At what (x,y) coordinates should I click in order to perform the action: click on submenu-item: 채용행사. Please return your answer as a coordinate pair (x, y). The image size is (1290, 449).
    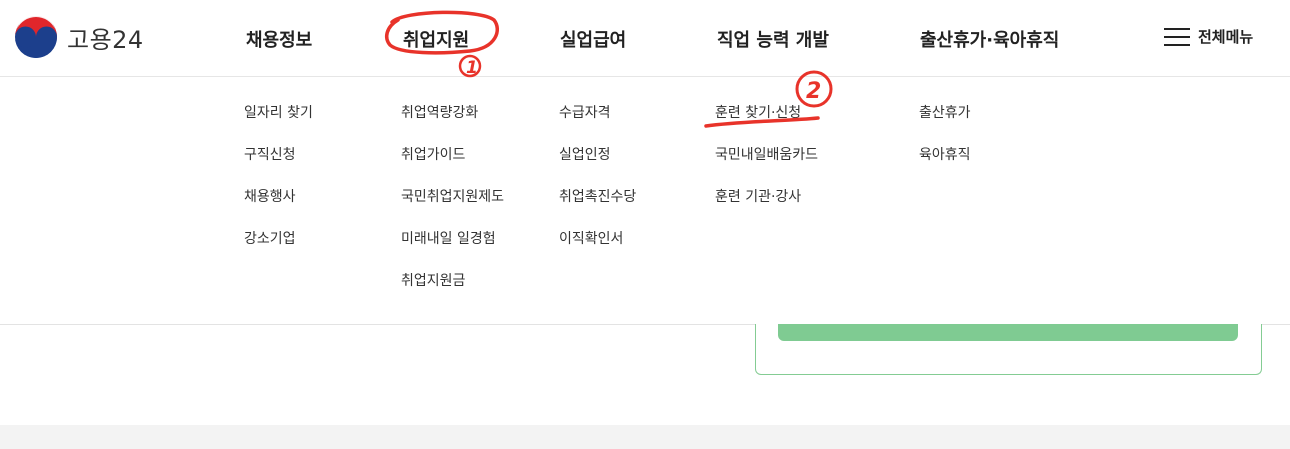
    Looking at the image, I should click on (278, 209).